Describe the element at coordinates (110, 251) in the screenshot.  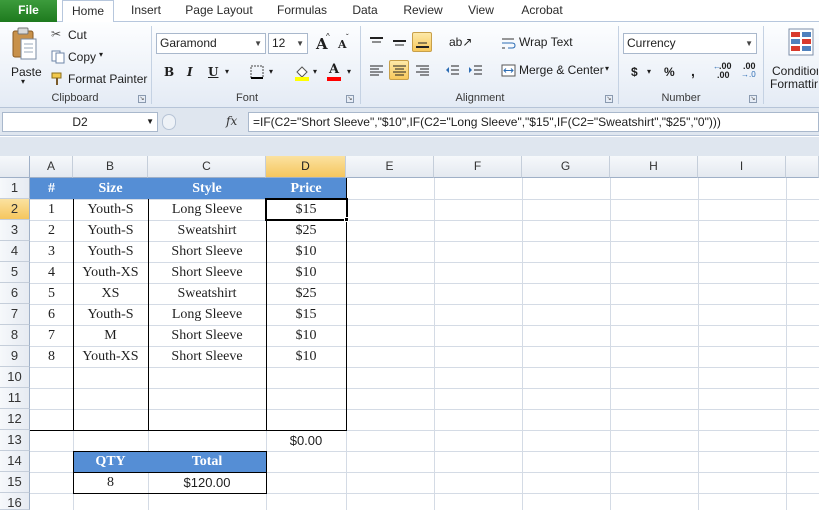
I see `cell-b4: Youth-S` at that location.